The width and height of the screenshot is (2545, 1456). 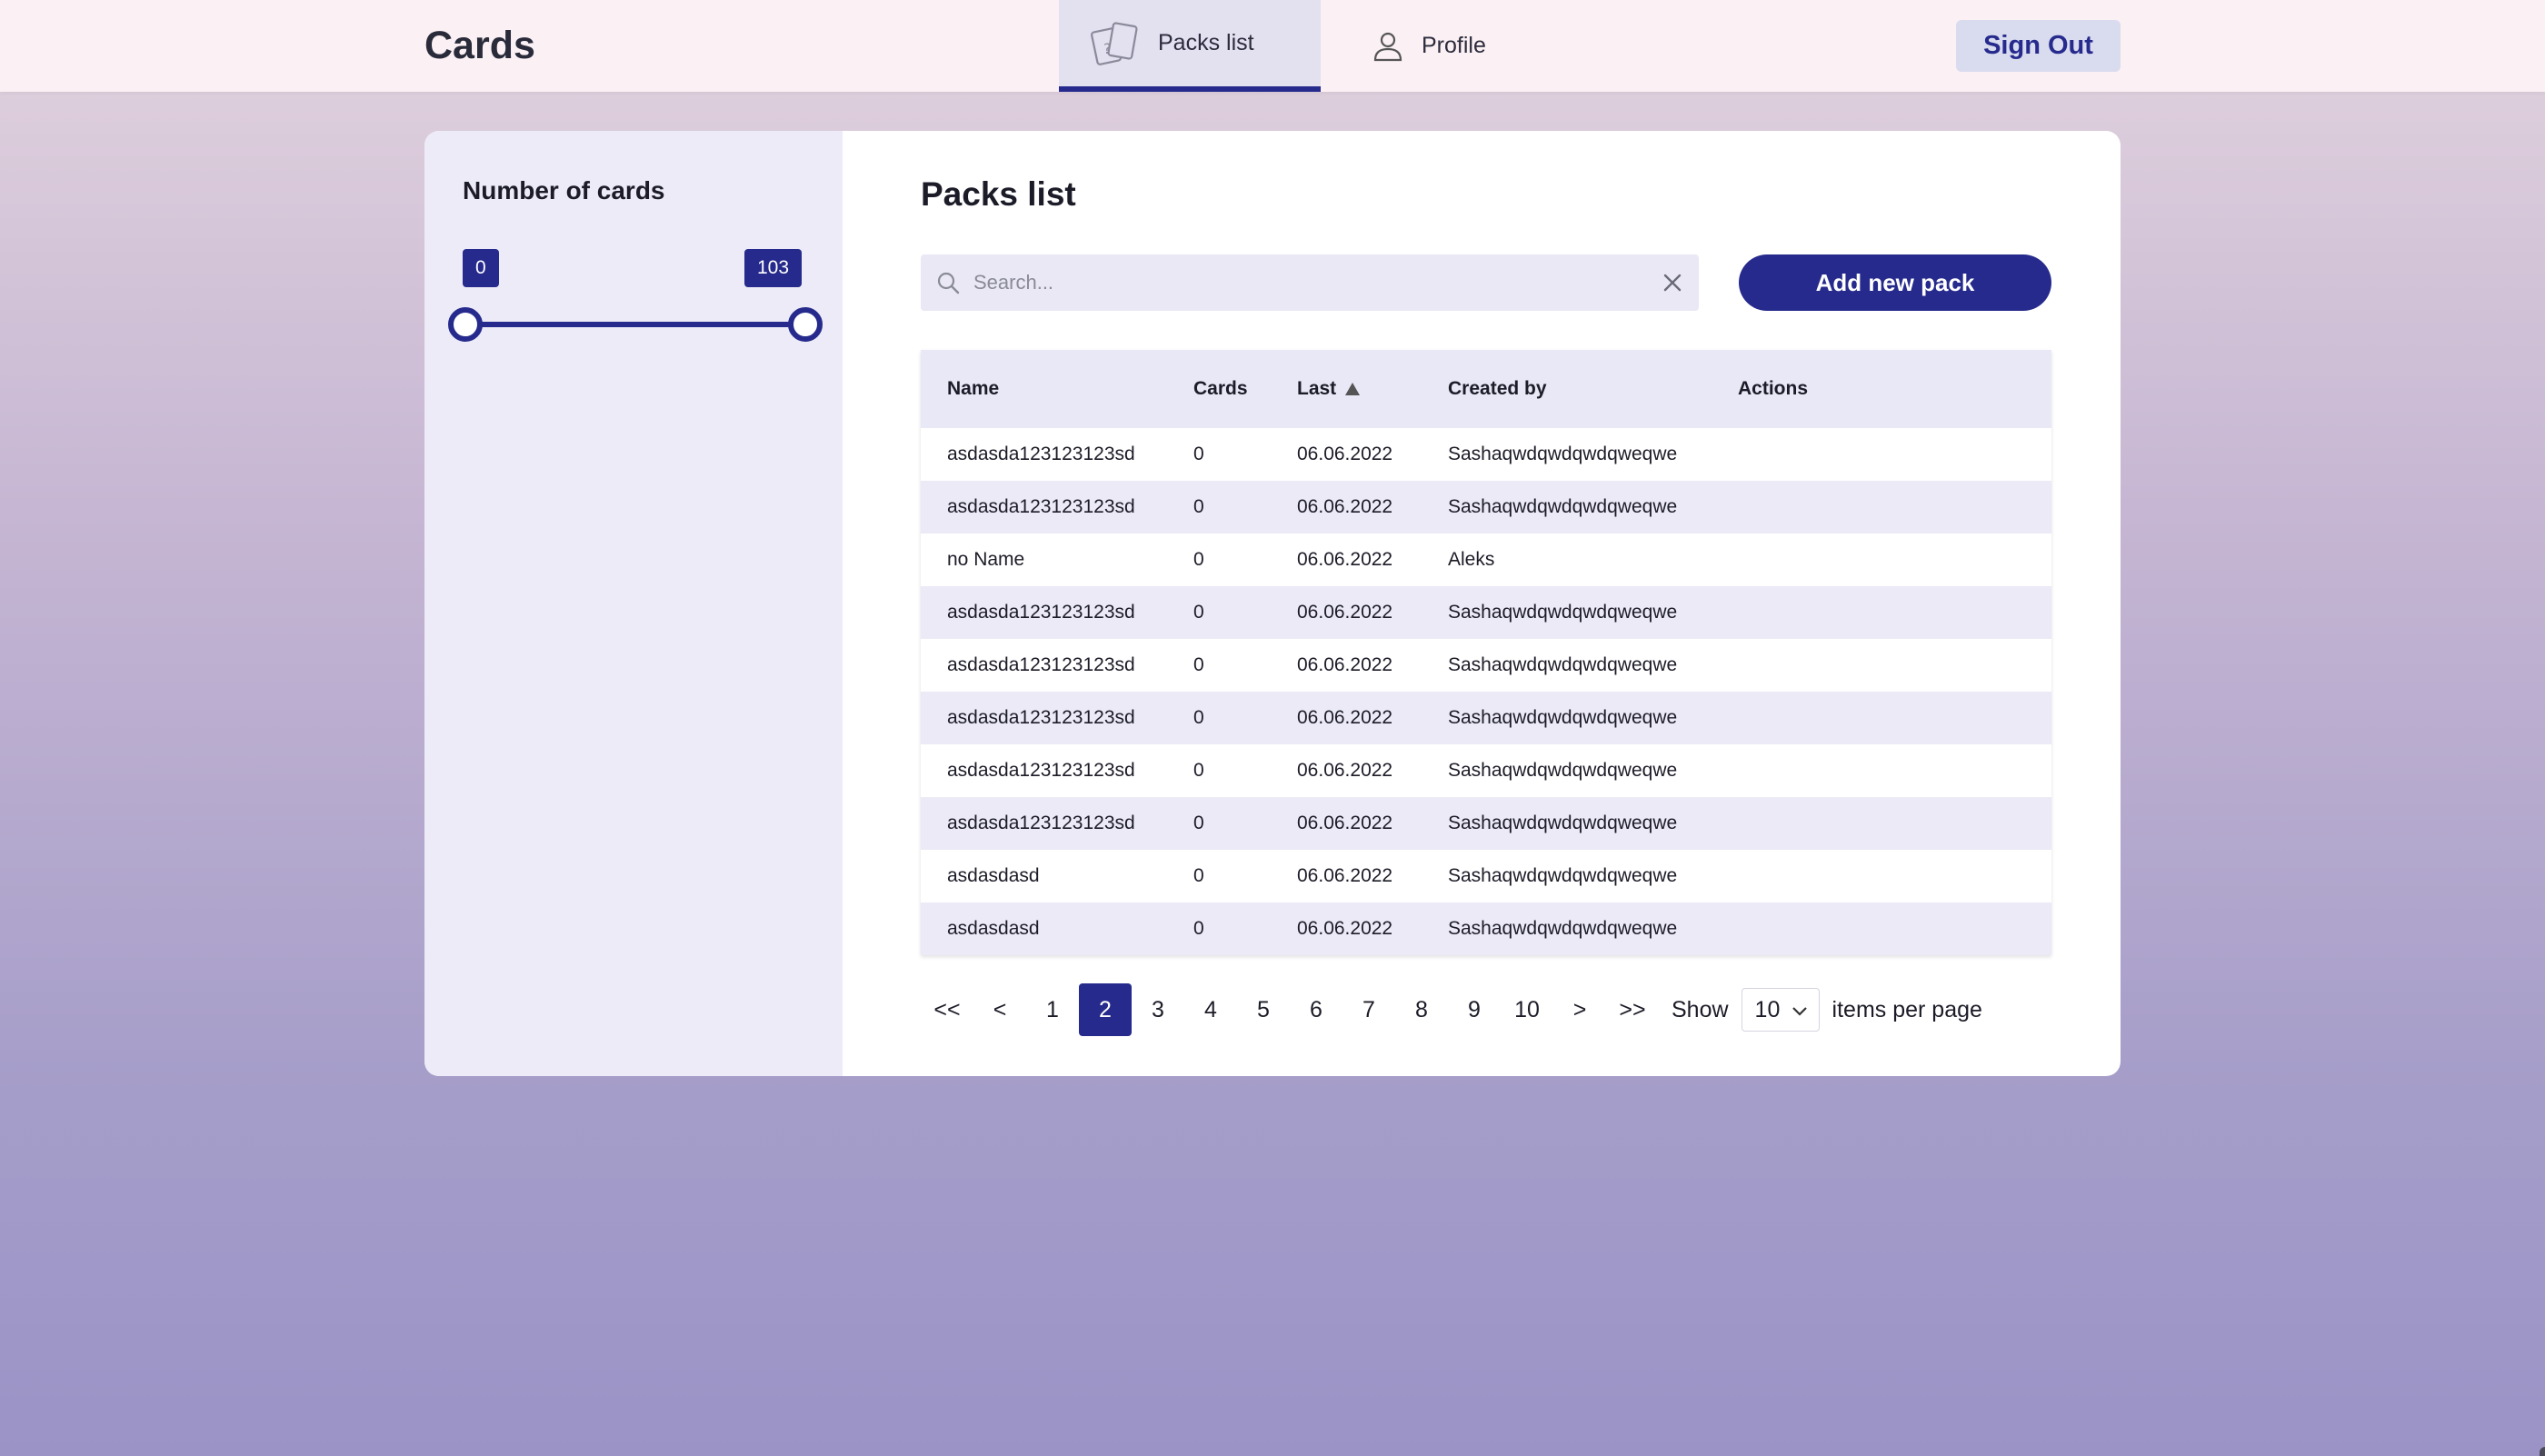 What do you see at coordinates (1895, 282) in the screenshot?
I see `add-new-pack-button: Add new pack` at bounding box center [1895, 282].